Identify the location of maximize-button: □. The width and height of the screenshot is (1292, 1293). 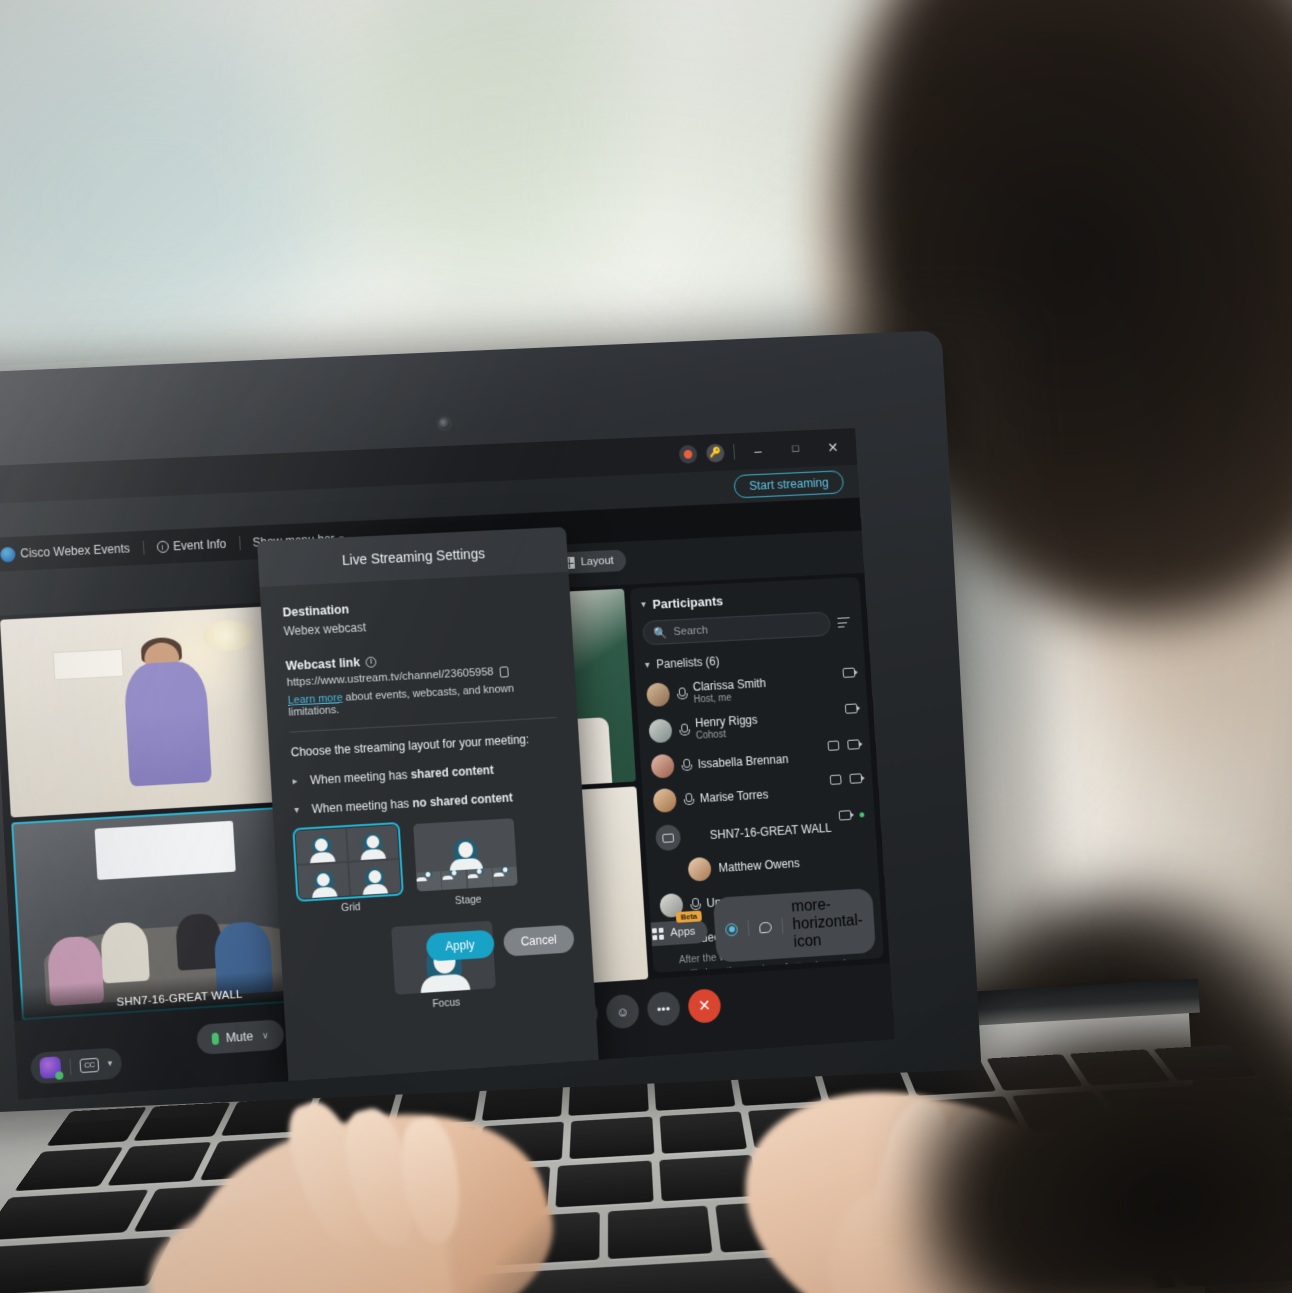
(795, 449).